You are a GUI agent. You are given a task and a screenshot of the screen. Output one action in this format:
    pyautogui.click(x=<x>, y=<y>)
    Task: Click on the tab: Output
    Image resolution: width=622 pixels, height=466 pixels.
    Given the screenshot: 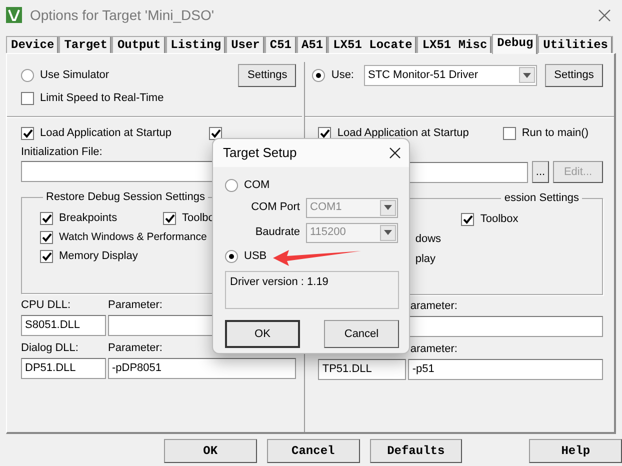 What is the action you would take?
    pyautogui.click(x=139, y=44)
    